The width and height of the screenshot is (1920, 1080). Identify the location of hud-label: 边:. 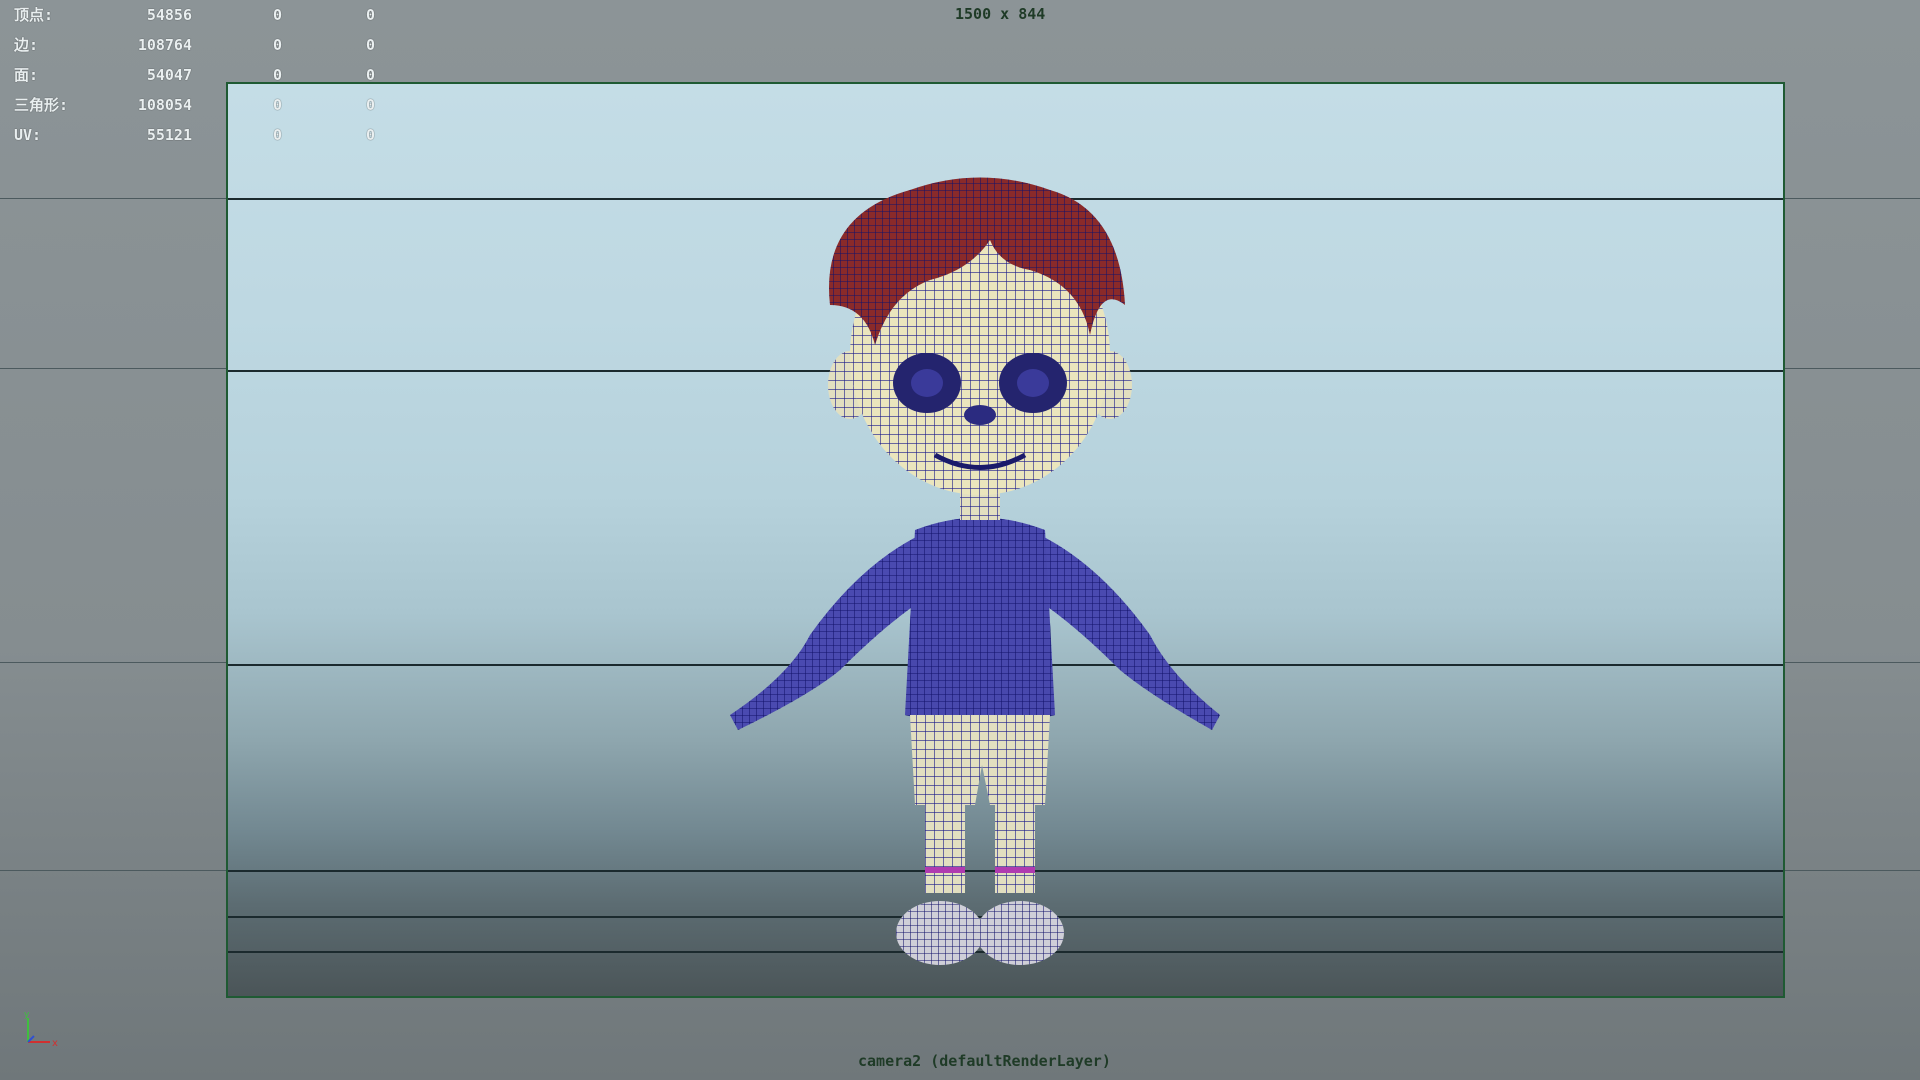
(26, 45).